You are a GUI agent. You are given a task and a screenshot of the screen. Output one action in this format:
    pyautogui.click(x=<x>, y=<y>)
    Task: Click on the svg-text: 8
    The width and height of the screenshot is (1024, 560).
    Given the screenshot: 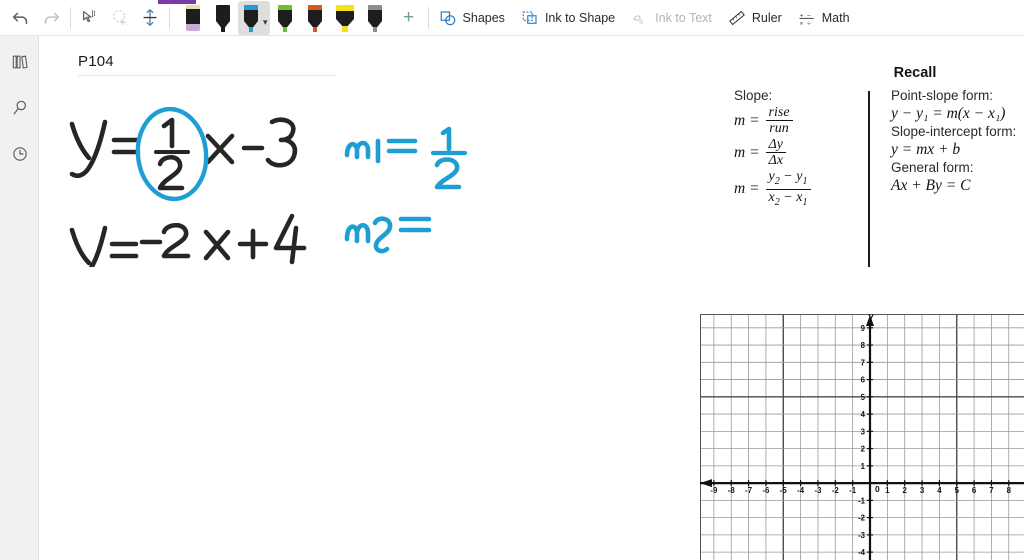 What is the action you would take?
    pyautogui.click(x=863, y=345)
    